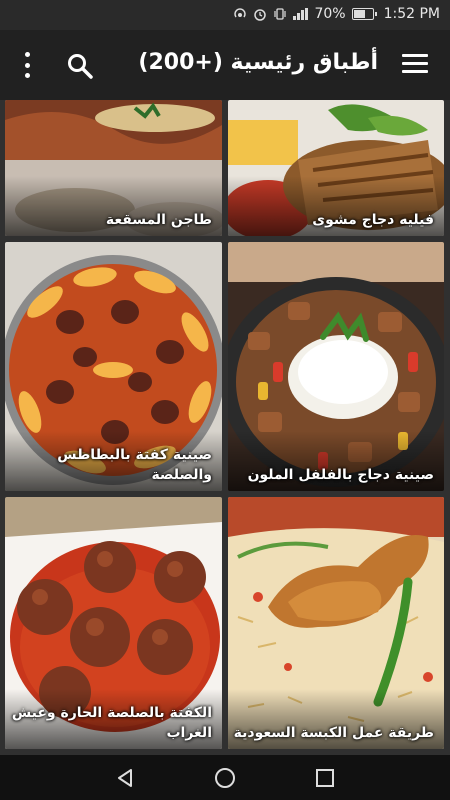 The width and height of the screenshot is (450, 800). What do you see at coordinates (333, 733) in the screenshot?
I see `recipe-title: طريقة عمل الكبسة السعودية` at bounding box center [333, 733].